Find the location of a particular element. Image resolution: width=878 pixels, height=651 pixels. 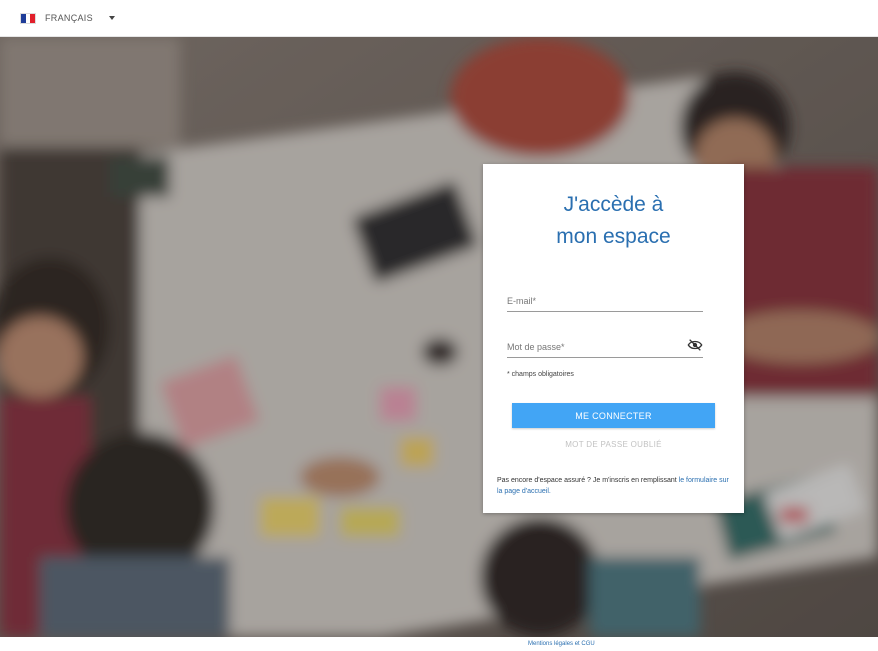

required-fields-note: * champs obligatoires is located at coordinates (540, 374).